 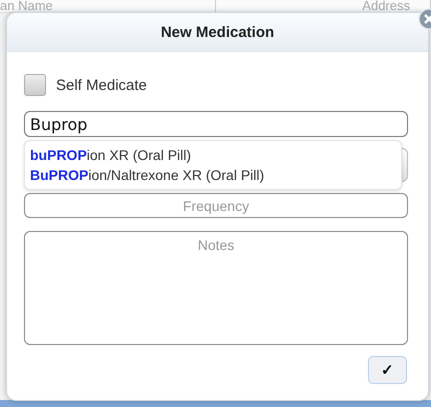 What do you see at coordinates (101, 85) in the screenshot?
I see `checkbox-label: Self Medicate` at bounding box center [101, 85].